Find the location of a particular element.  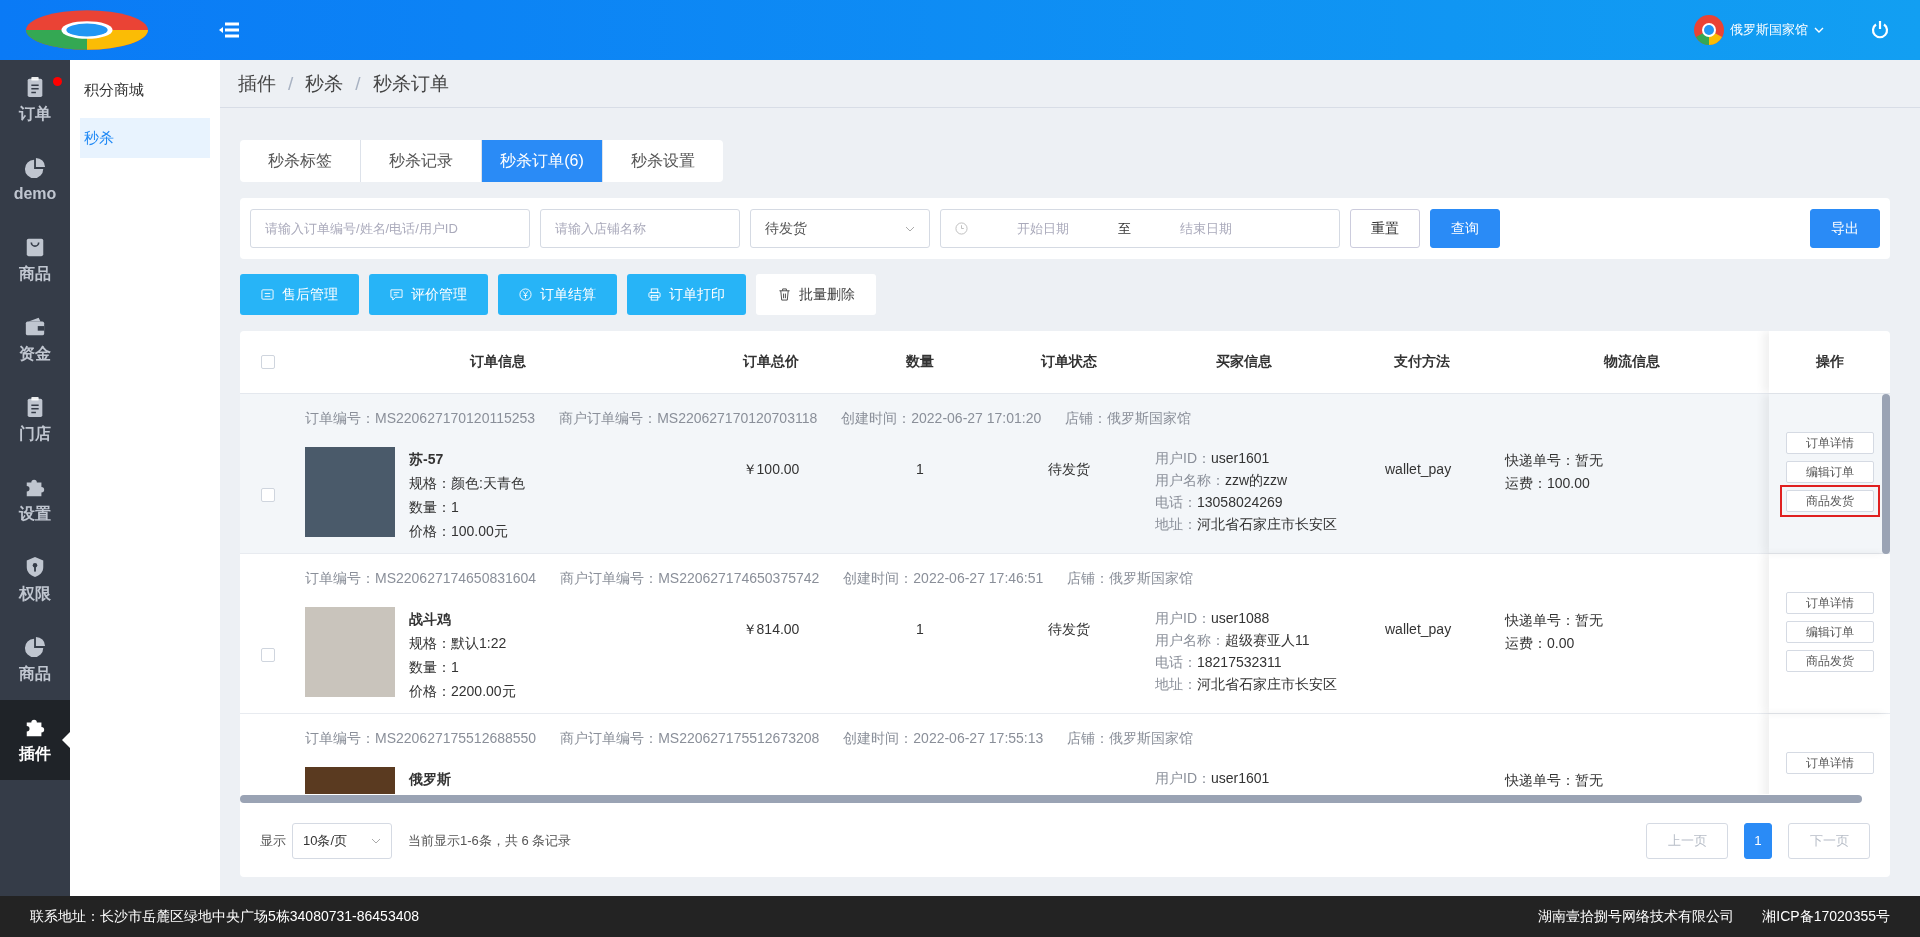

order-meta: 商户订单编号：MS220627170120703118 is located at coordinates (688, 419).